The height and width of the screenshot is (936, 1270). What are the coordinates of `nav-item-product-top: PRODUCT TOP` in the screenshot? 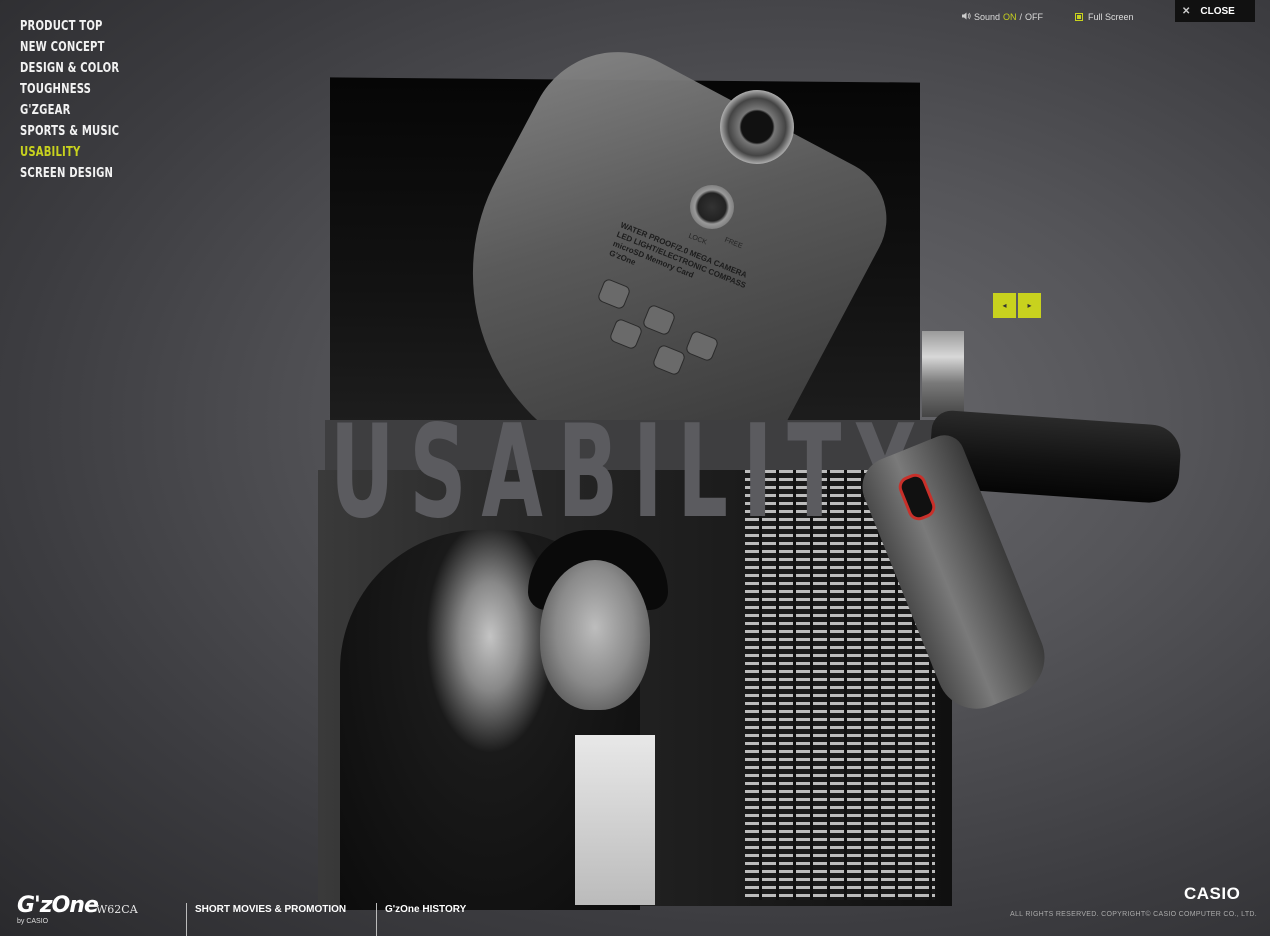 It's located at (69, 26).